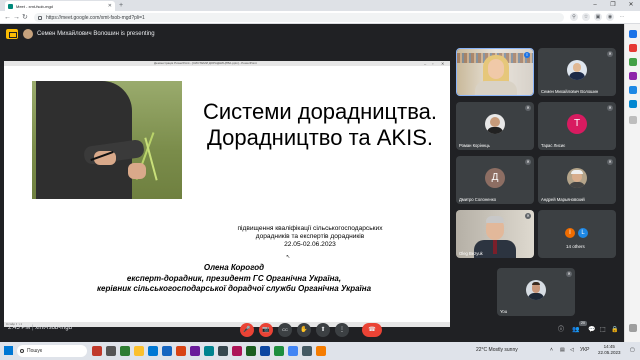  Describe the element at coordinates (551, 350) in the screenshot. I see `tray-chevron-icon: ˄` at that location.